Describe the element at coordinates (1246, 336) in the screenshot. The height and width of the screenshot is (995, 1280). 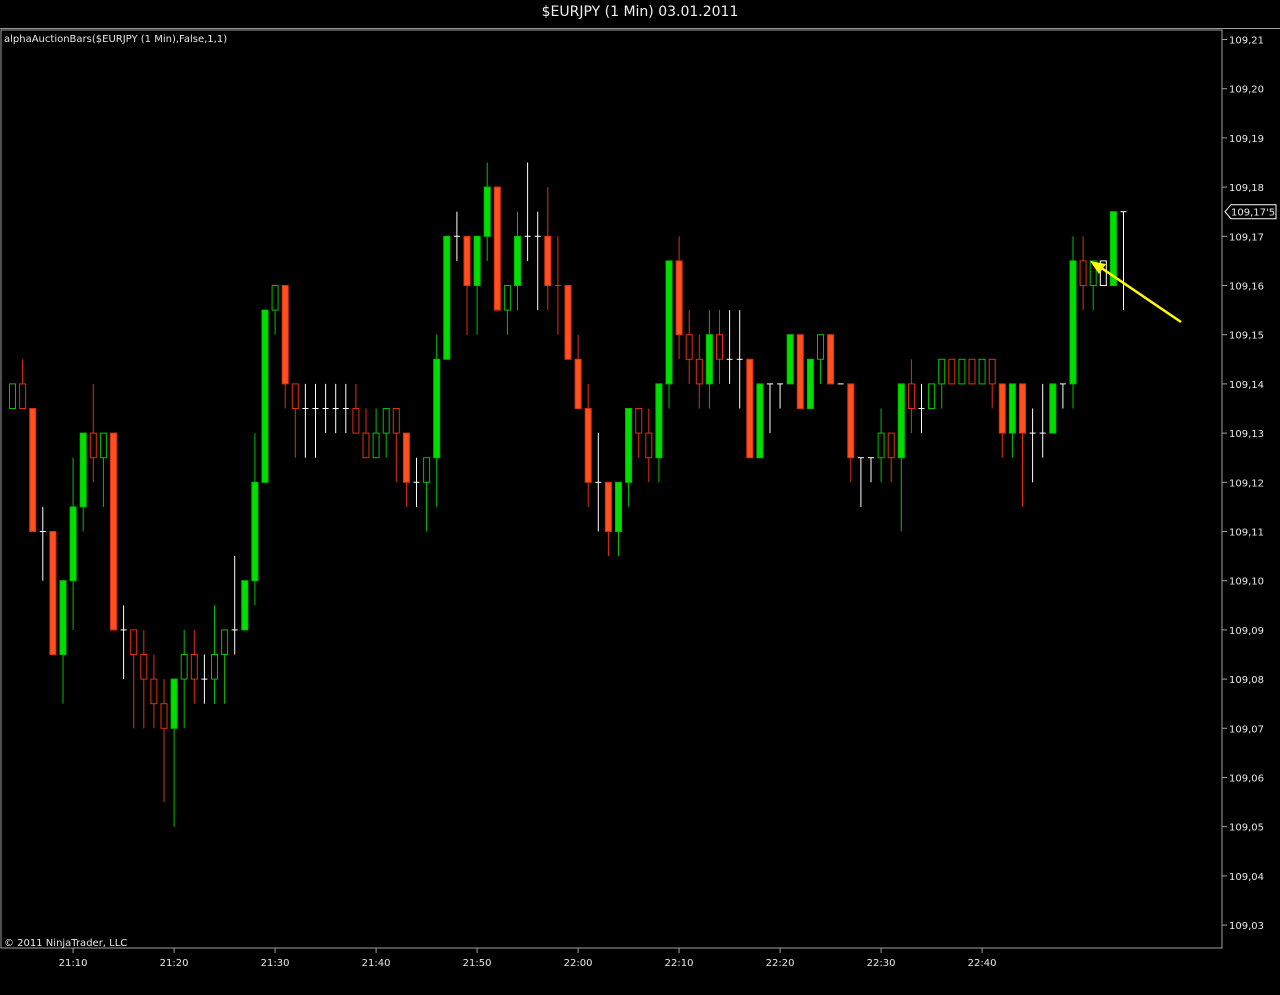
I see `y-tick-label: 109,15` at that location.